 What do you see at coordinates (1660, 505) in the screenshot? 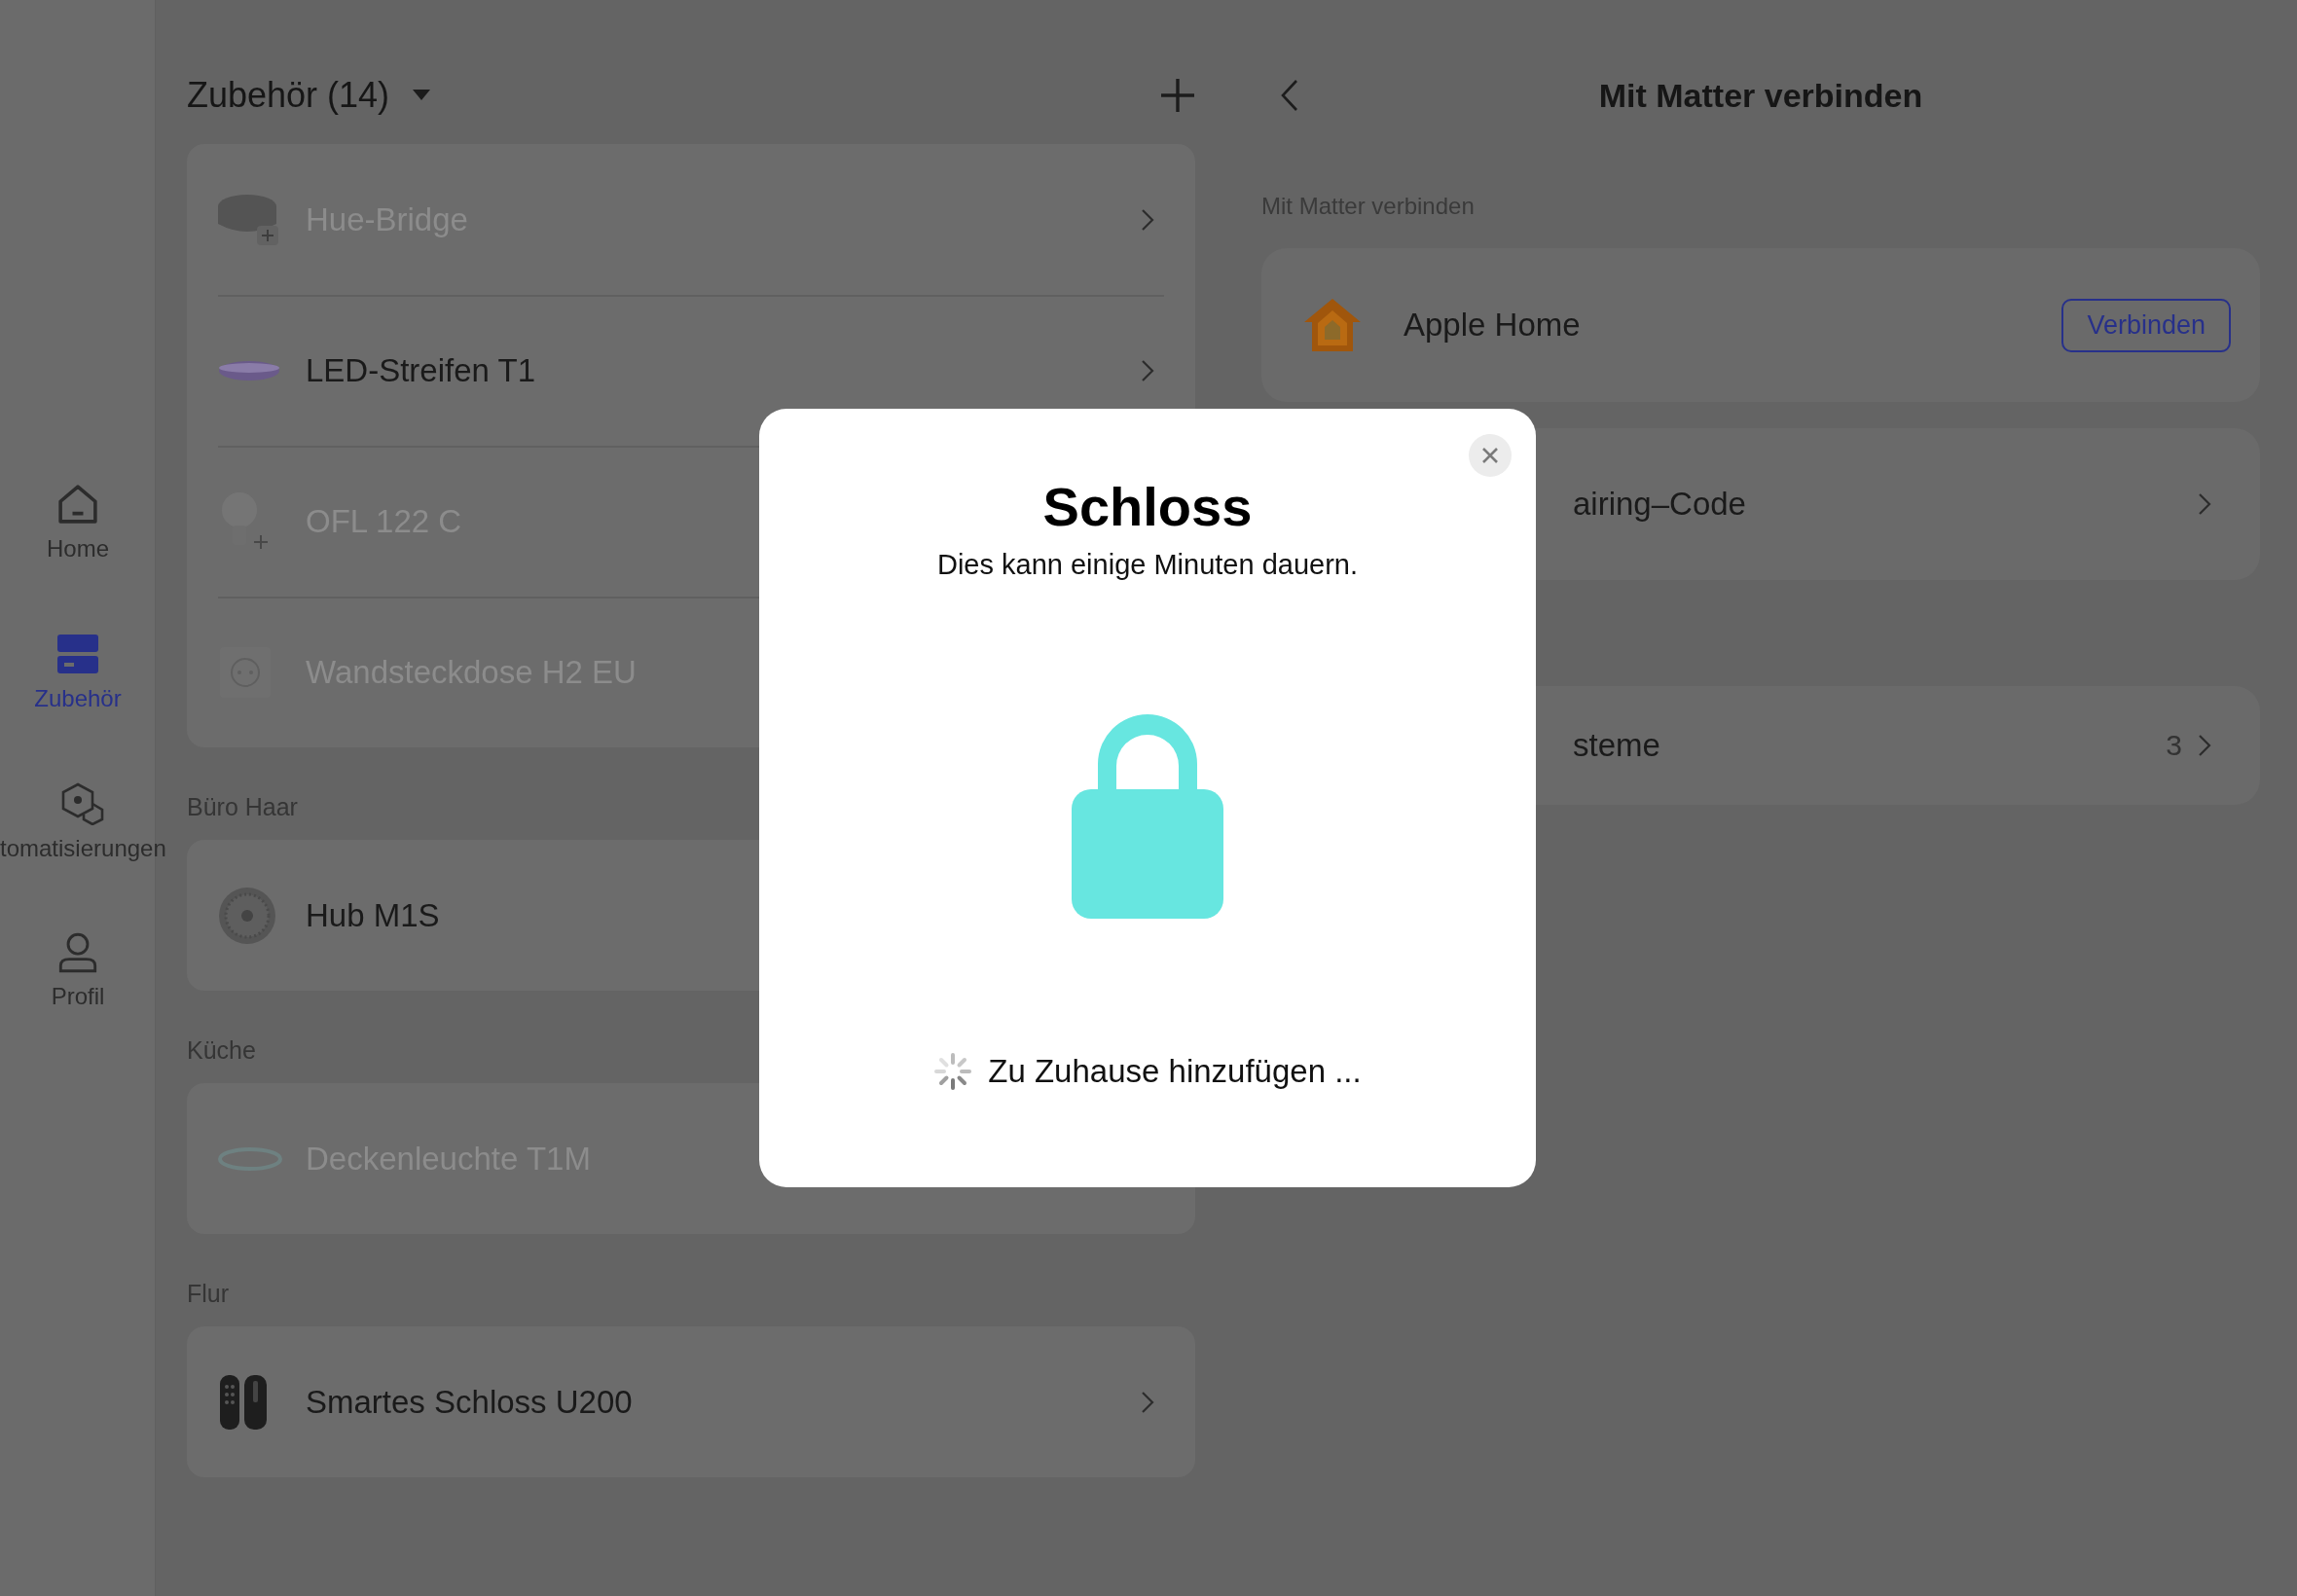
I see `option-name: airing–Code` at bounding box center [1660, 505].